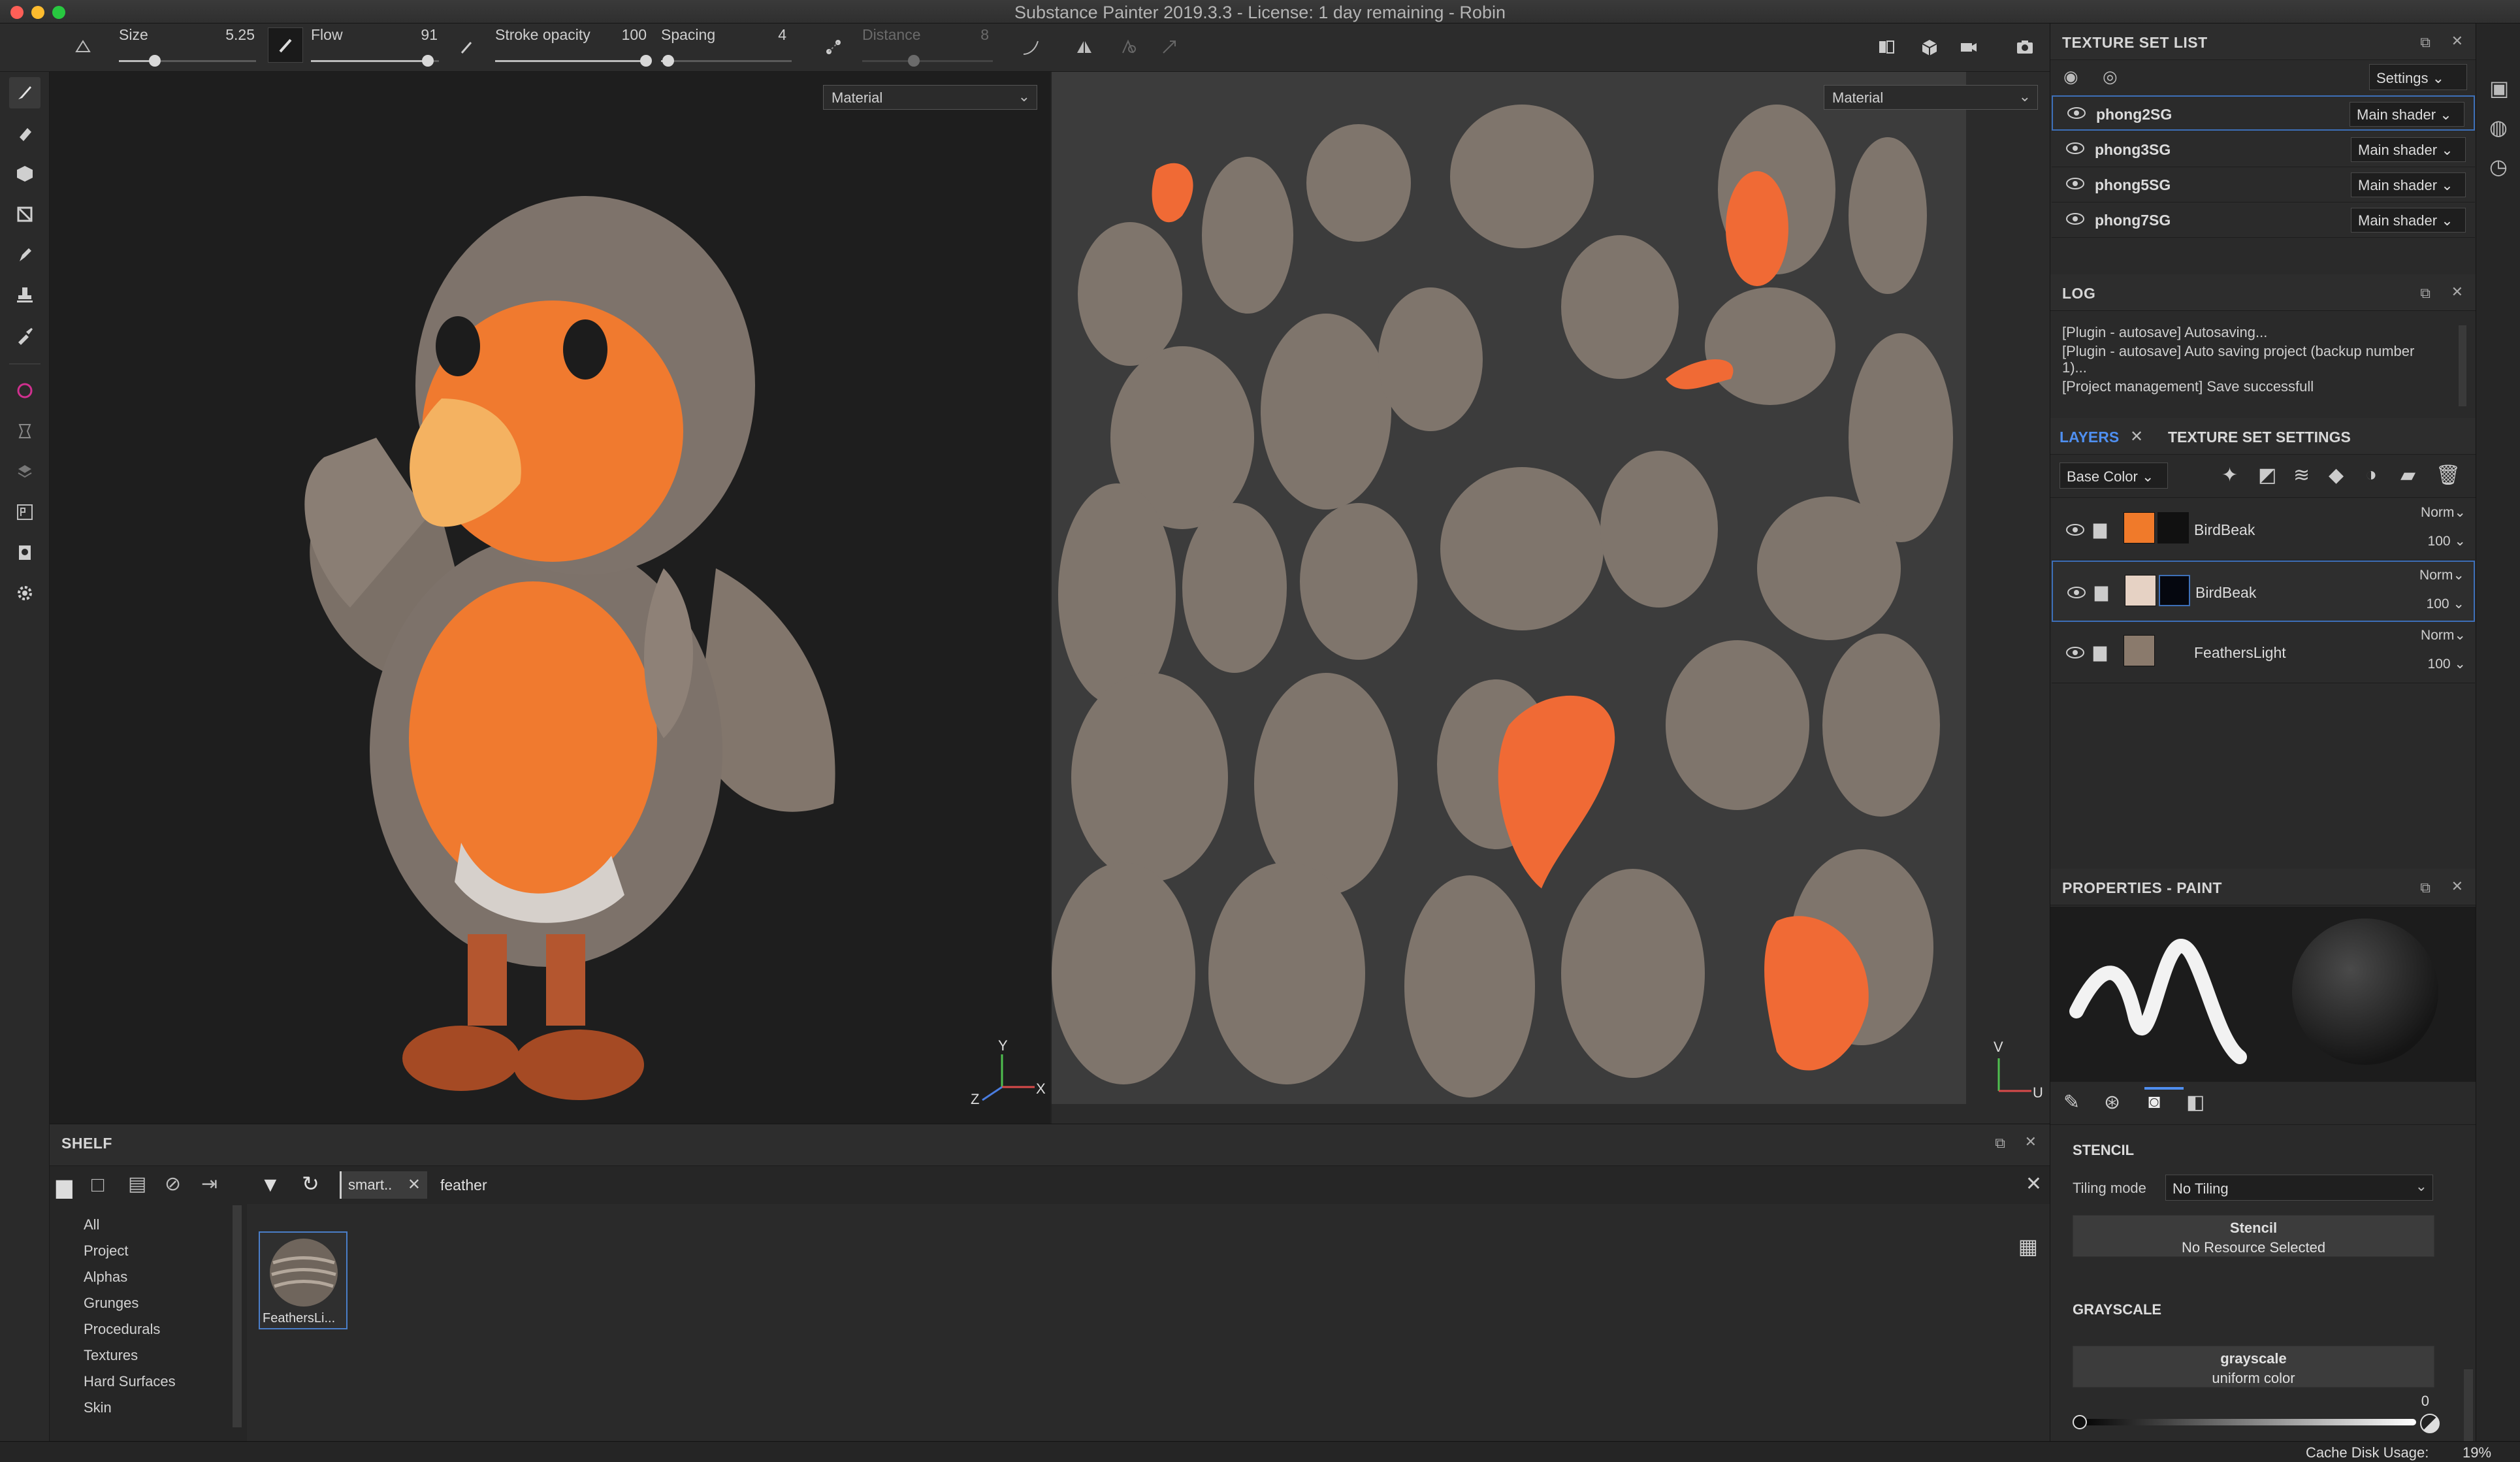 Image resolution: width=2520 pixels, height=1462 pixels. I want to click on flow-value: 91, so click(411, 35).